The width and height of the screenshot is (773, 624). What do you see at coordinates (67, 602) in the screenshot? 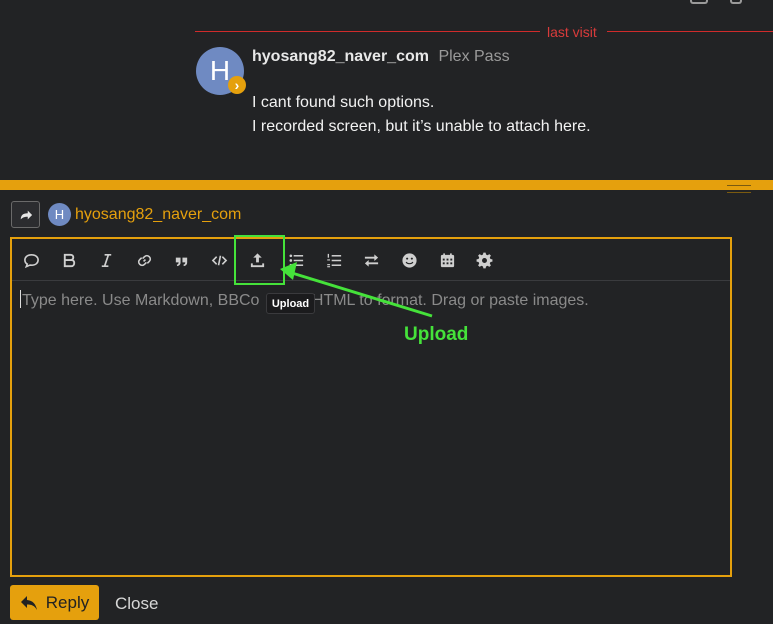
I see `reply-button-label: Reply` at bounding box center [67, 602].